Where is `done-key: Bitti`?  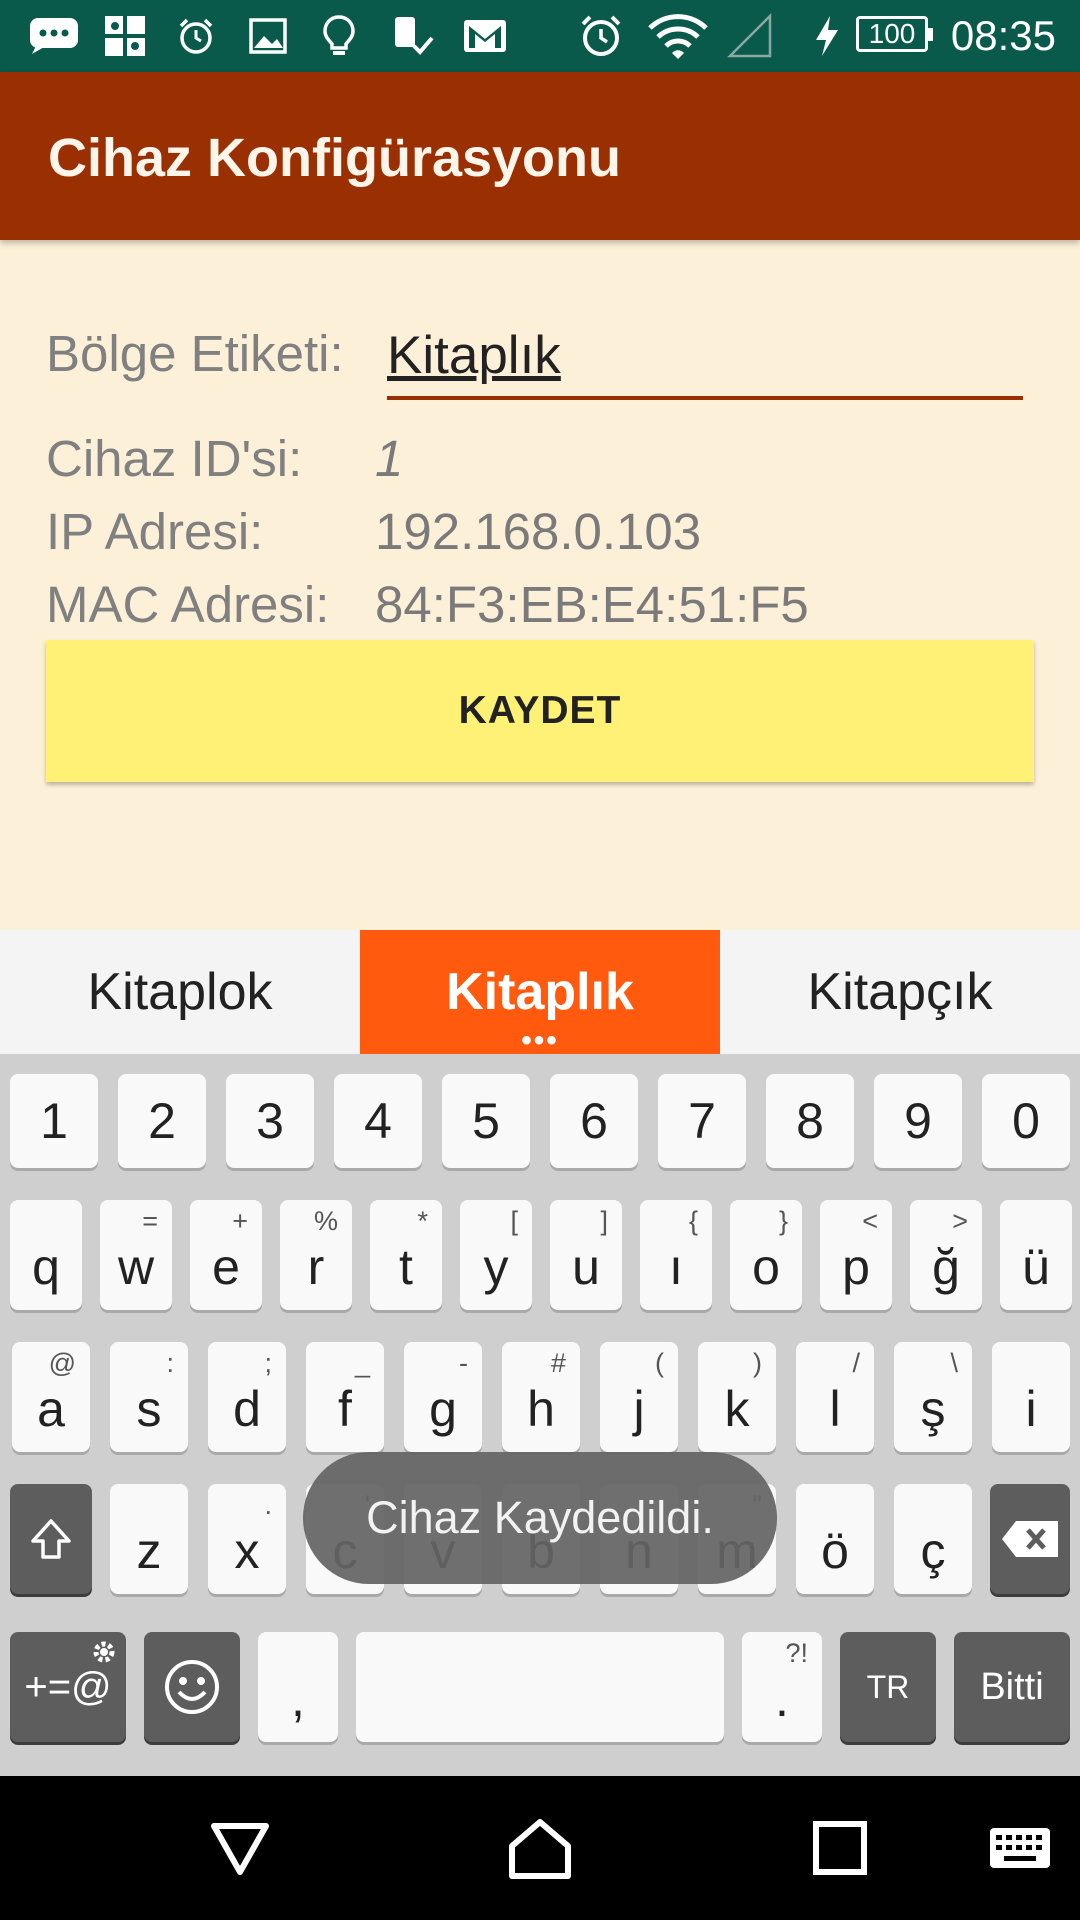 done-key: Bitti is located at coordinates (1012, 1687).